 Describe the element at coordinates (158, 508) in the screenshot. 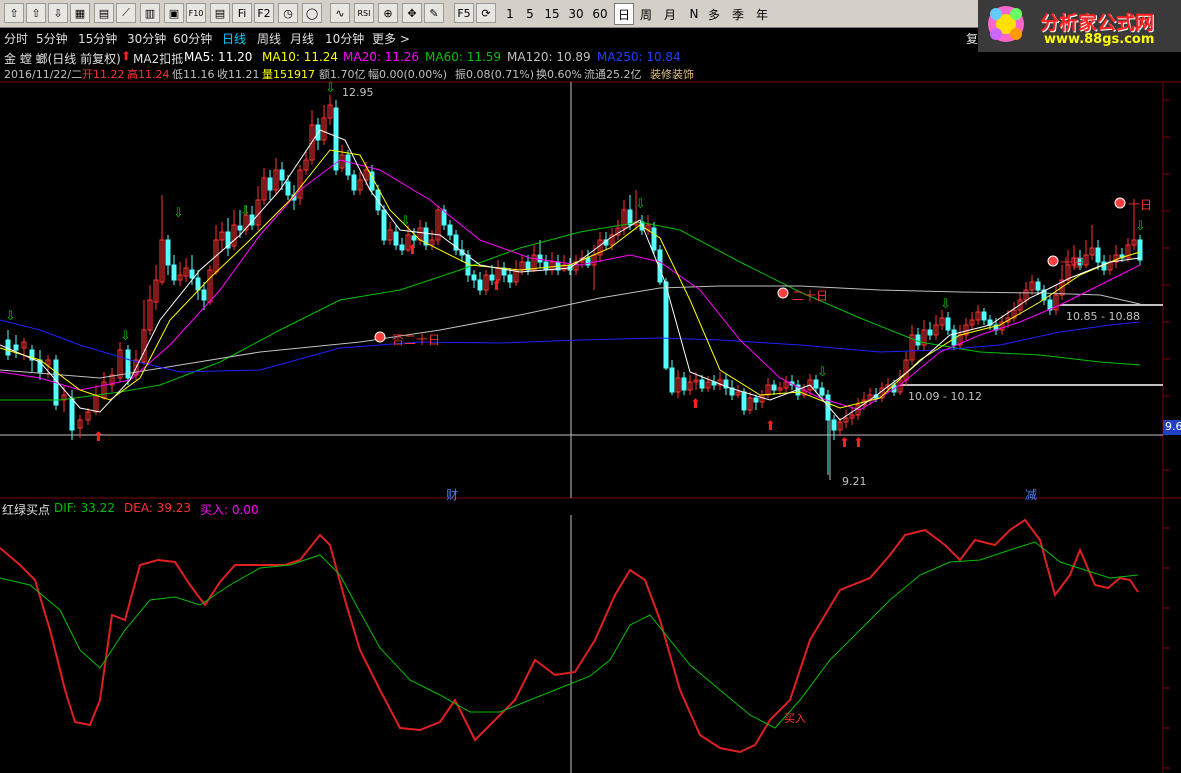

I see `dea-label: DEA: 39.23` at that location.